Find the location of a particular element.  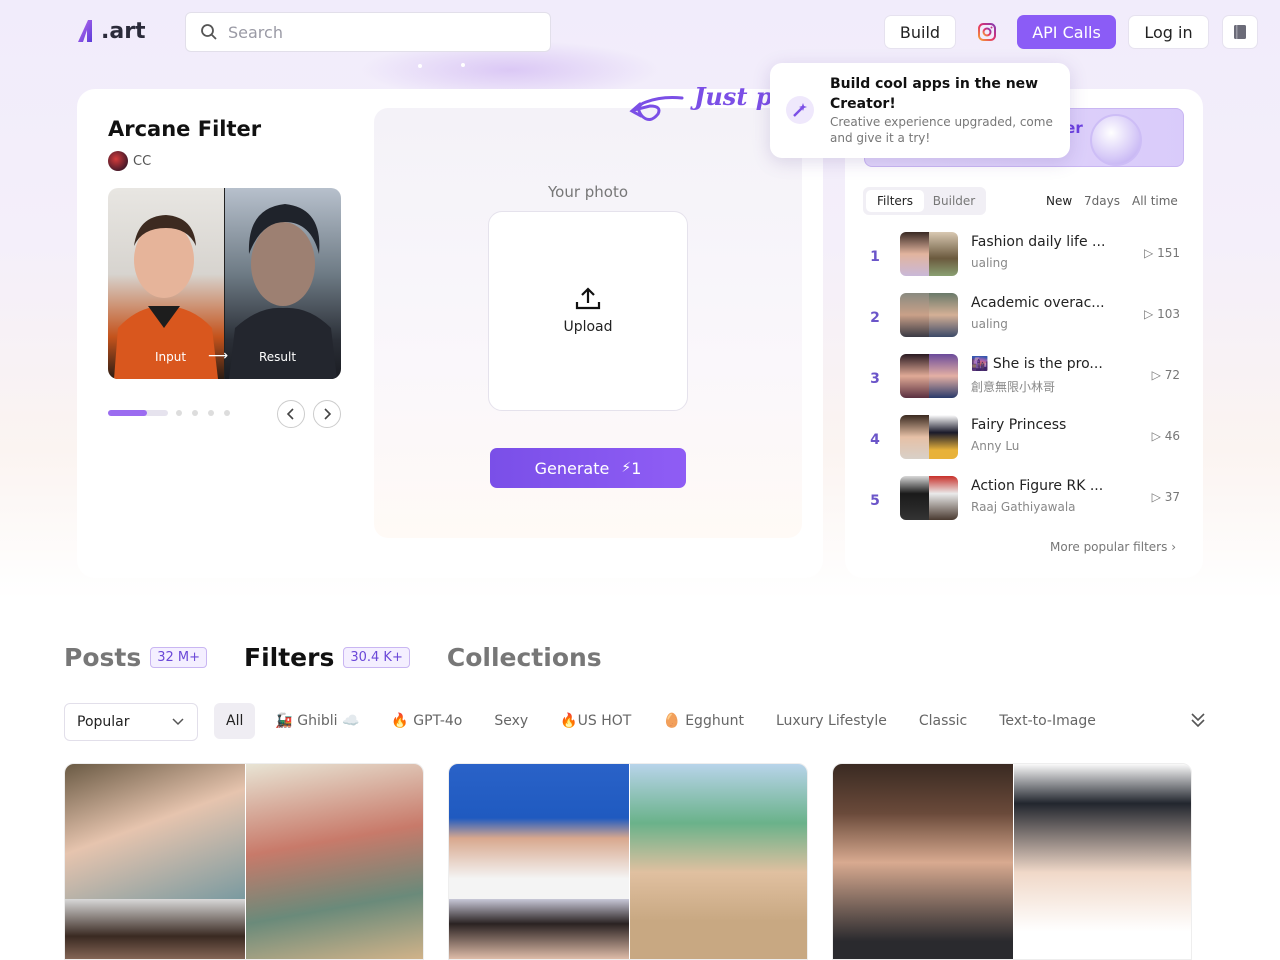

sort-value: Popular is located at coordinates (103, 722).